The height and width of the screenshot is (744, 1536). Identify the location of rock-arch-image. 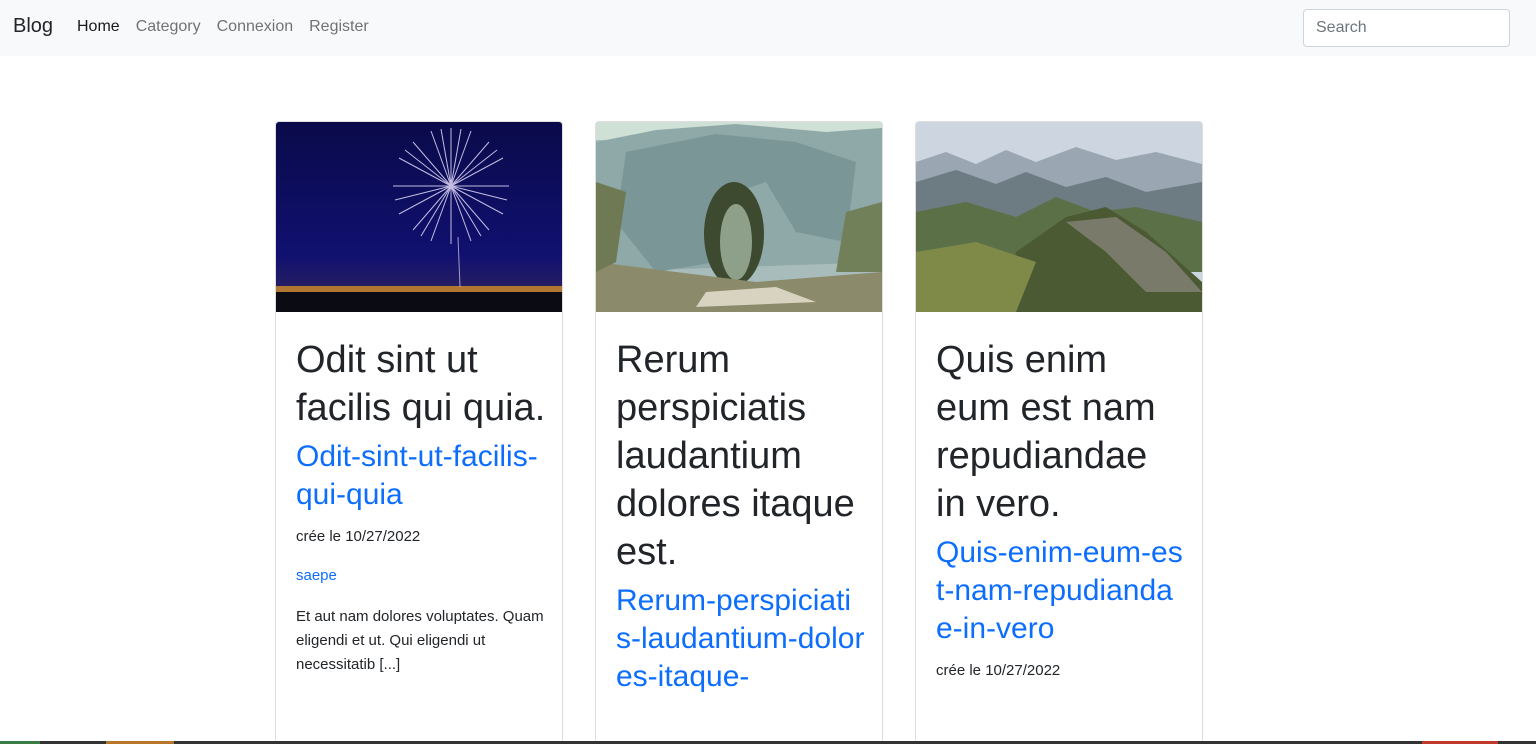
(739, 217).